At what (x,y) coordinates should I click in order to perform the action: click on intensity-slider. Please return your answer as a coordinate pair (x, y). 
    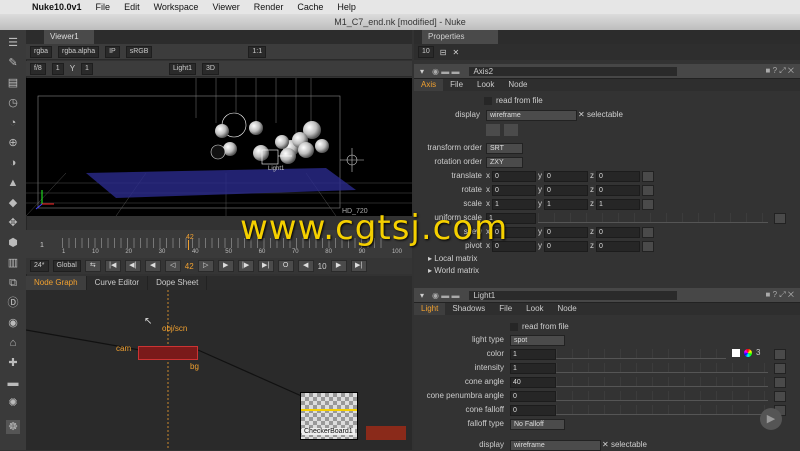
    Looking at the image, I should click on (662, 368).